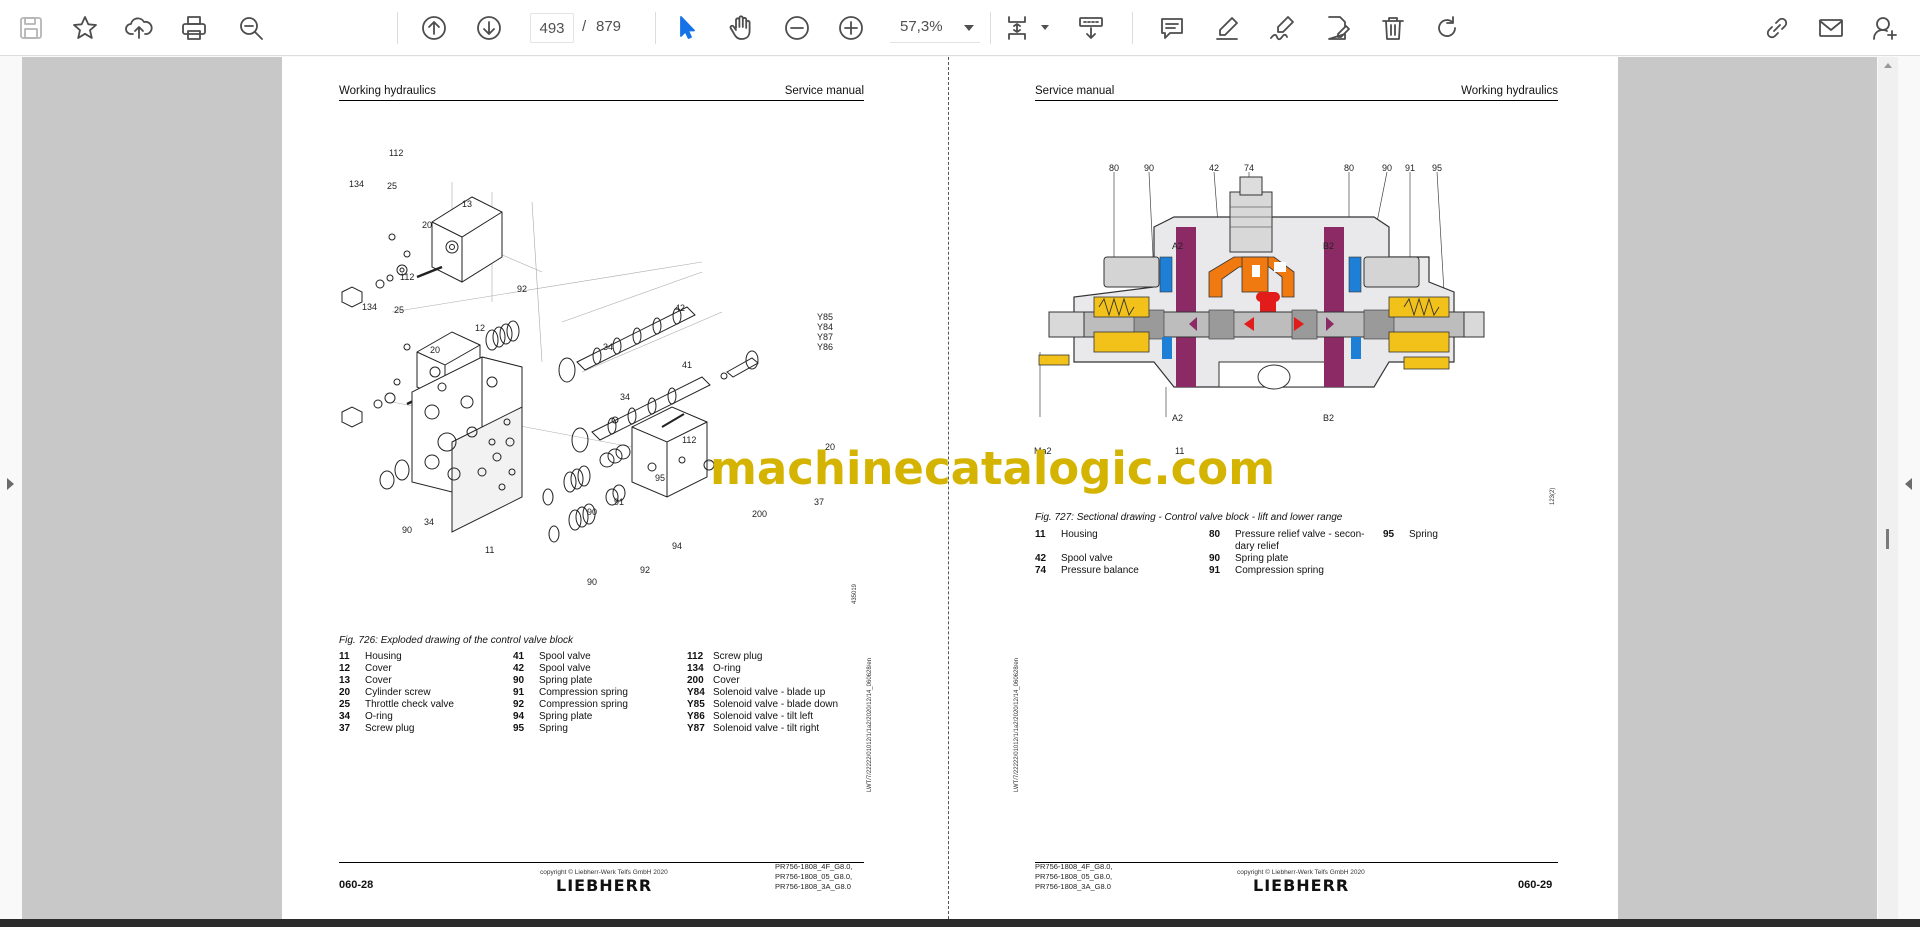  What do you see at coordinates (490, 550) in the screenshot?
I see `callout-label: 11` at bounding box center [490, 550].